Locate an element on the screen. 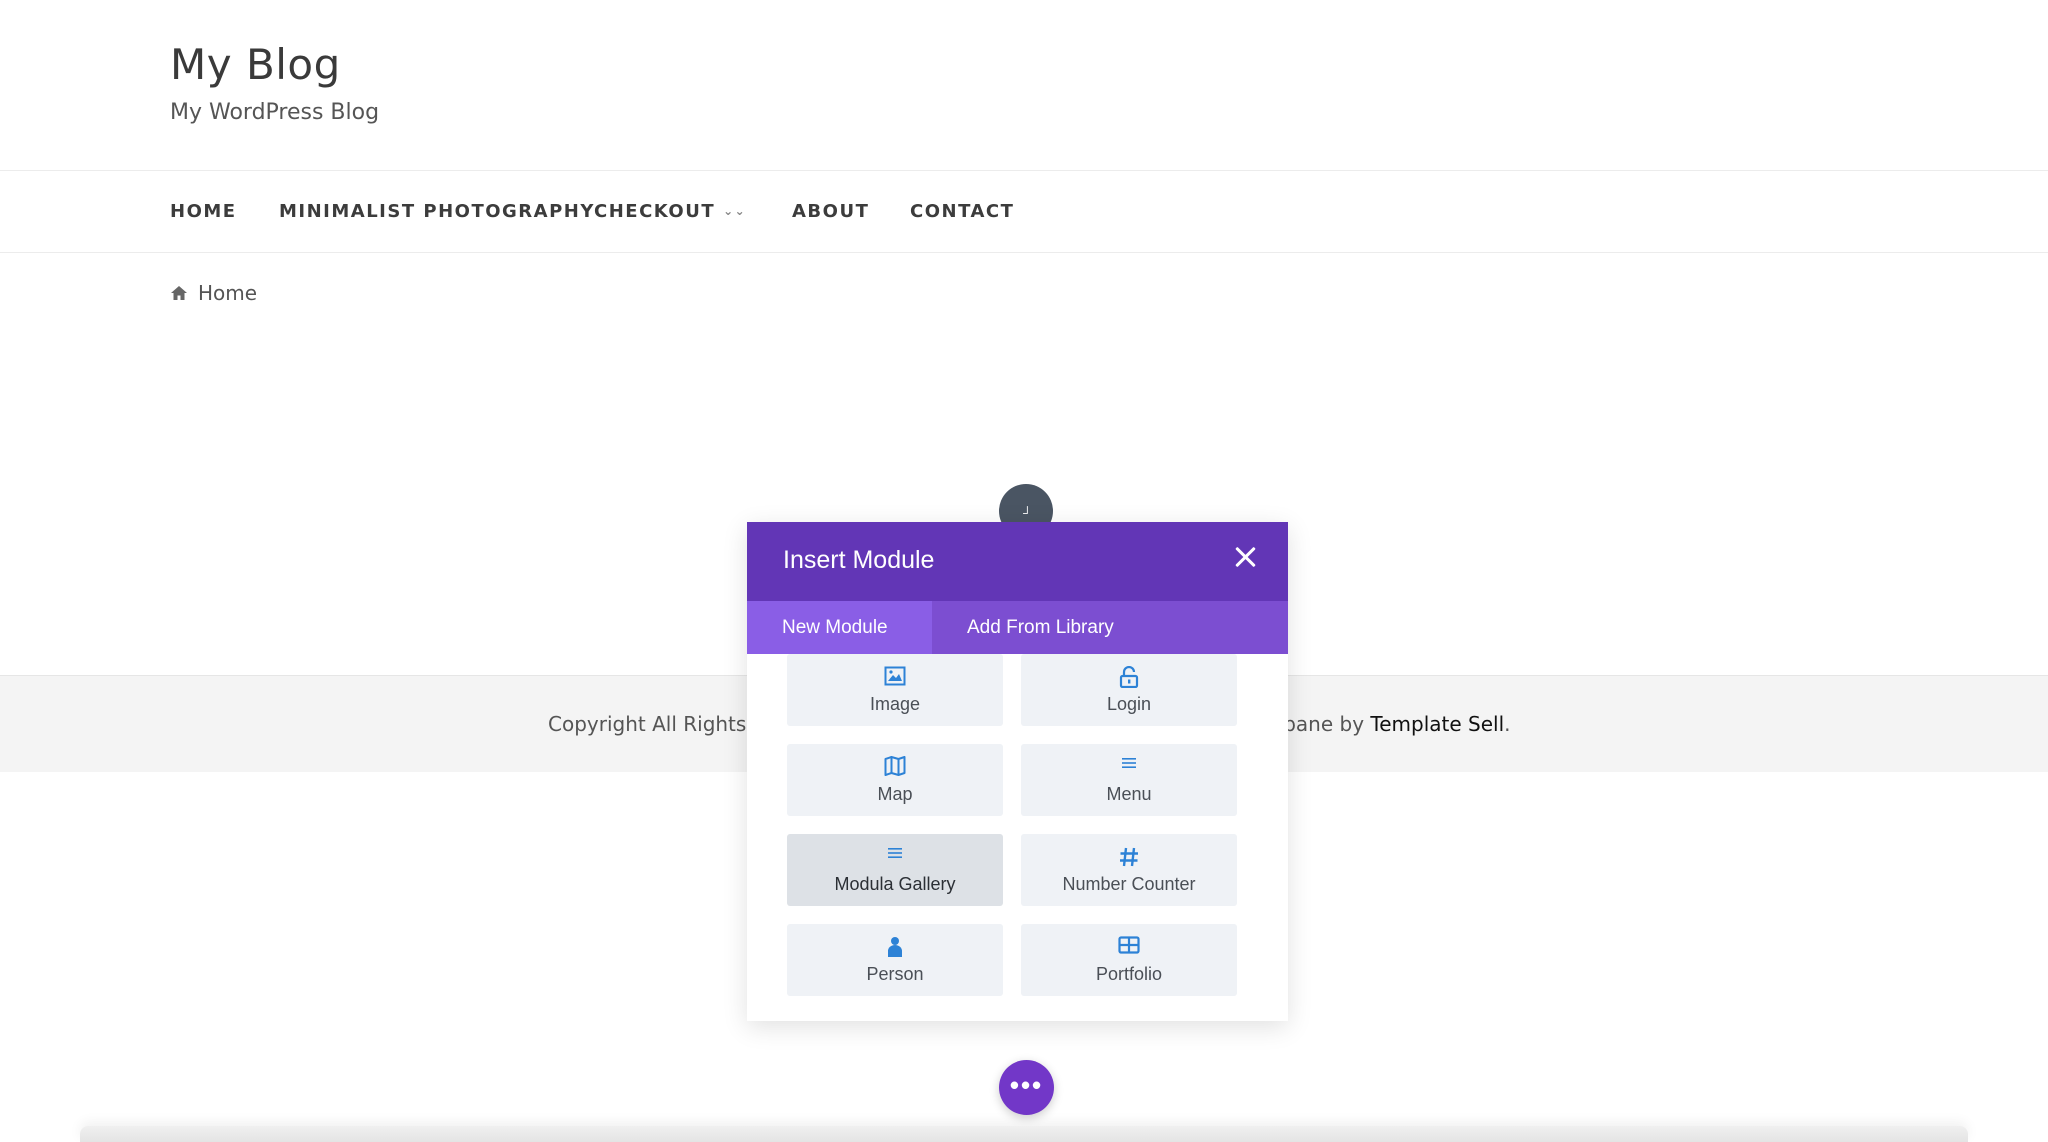 This screenshot has width=2048, height=1142. footer-credit: rbane by Template Sell. is located at coordinates (1393, 724).